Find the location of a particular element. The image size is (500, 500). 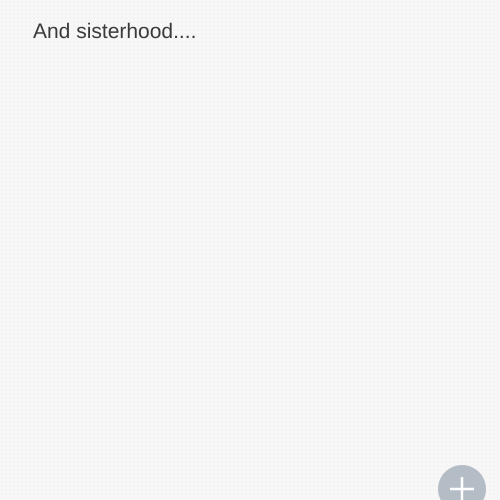

add-button is located at coordinates (462, 482).